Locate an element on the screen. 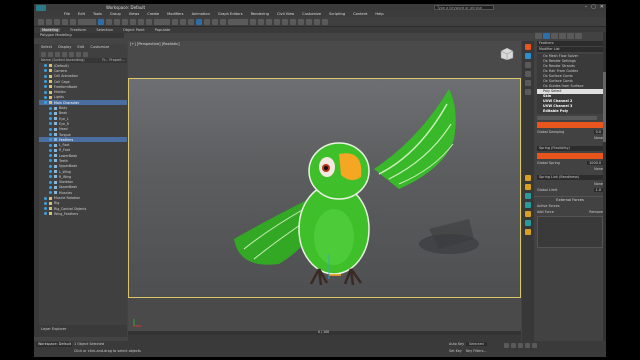 The image size is (640, 360). create-panel-icon is located at coordinates (528, 47).